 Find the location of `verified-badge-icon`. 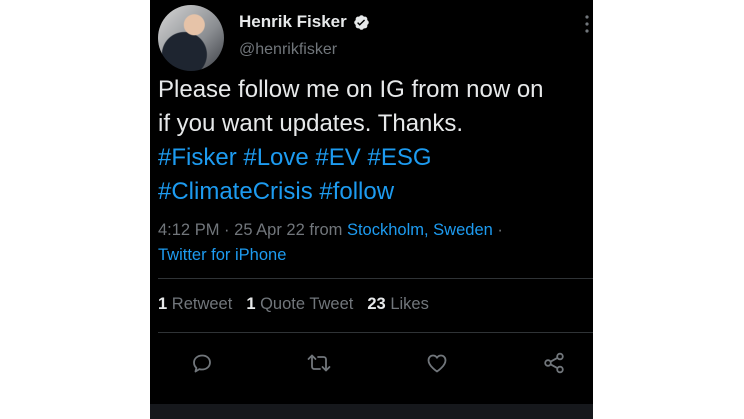

verified-badge-icon is located at coordinates (361, 22).